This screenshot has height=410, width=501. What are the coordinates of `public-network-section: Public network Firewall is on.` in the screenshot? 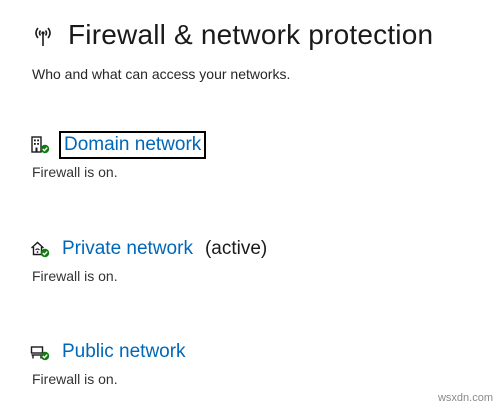 It's located at (108, 362).